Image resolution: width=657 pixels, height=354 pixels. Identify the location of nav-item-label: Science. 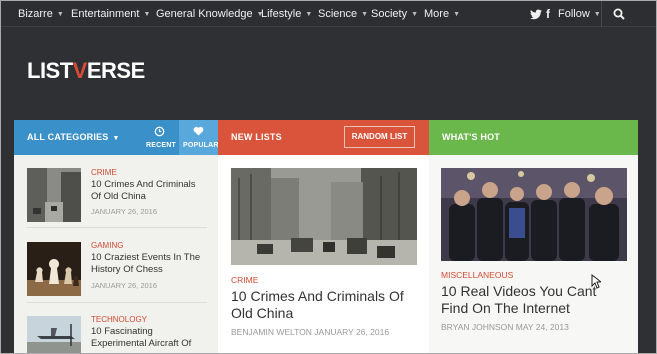
(338, 14).